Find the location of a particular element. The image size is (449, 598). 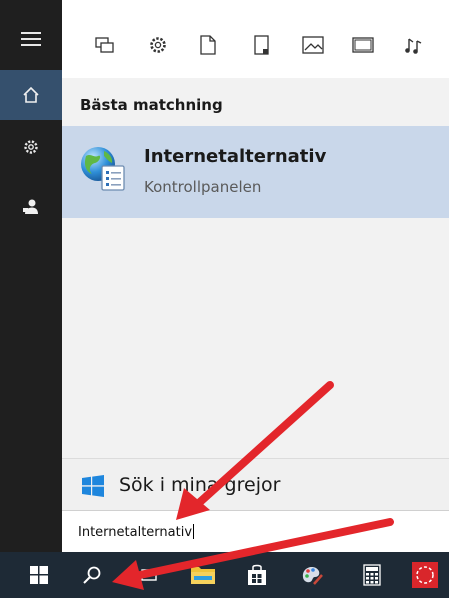

calculator-icon is located at coordinates (372, 575).